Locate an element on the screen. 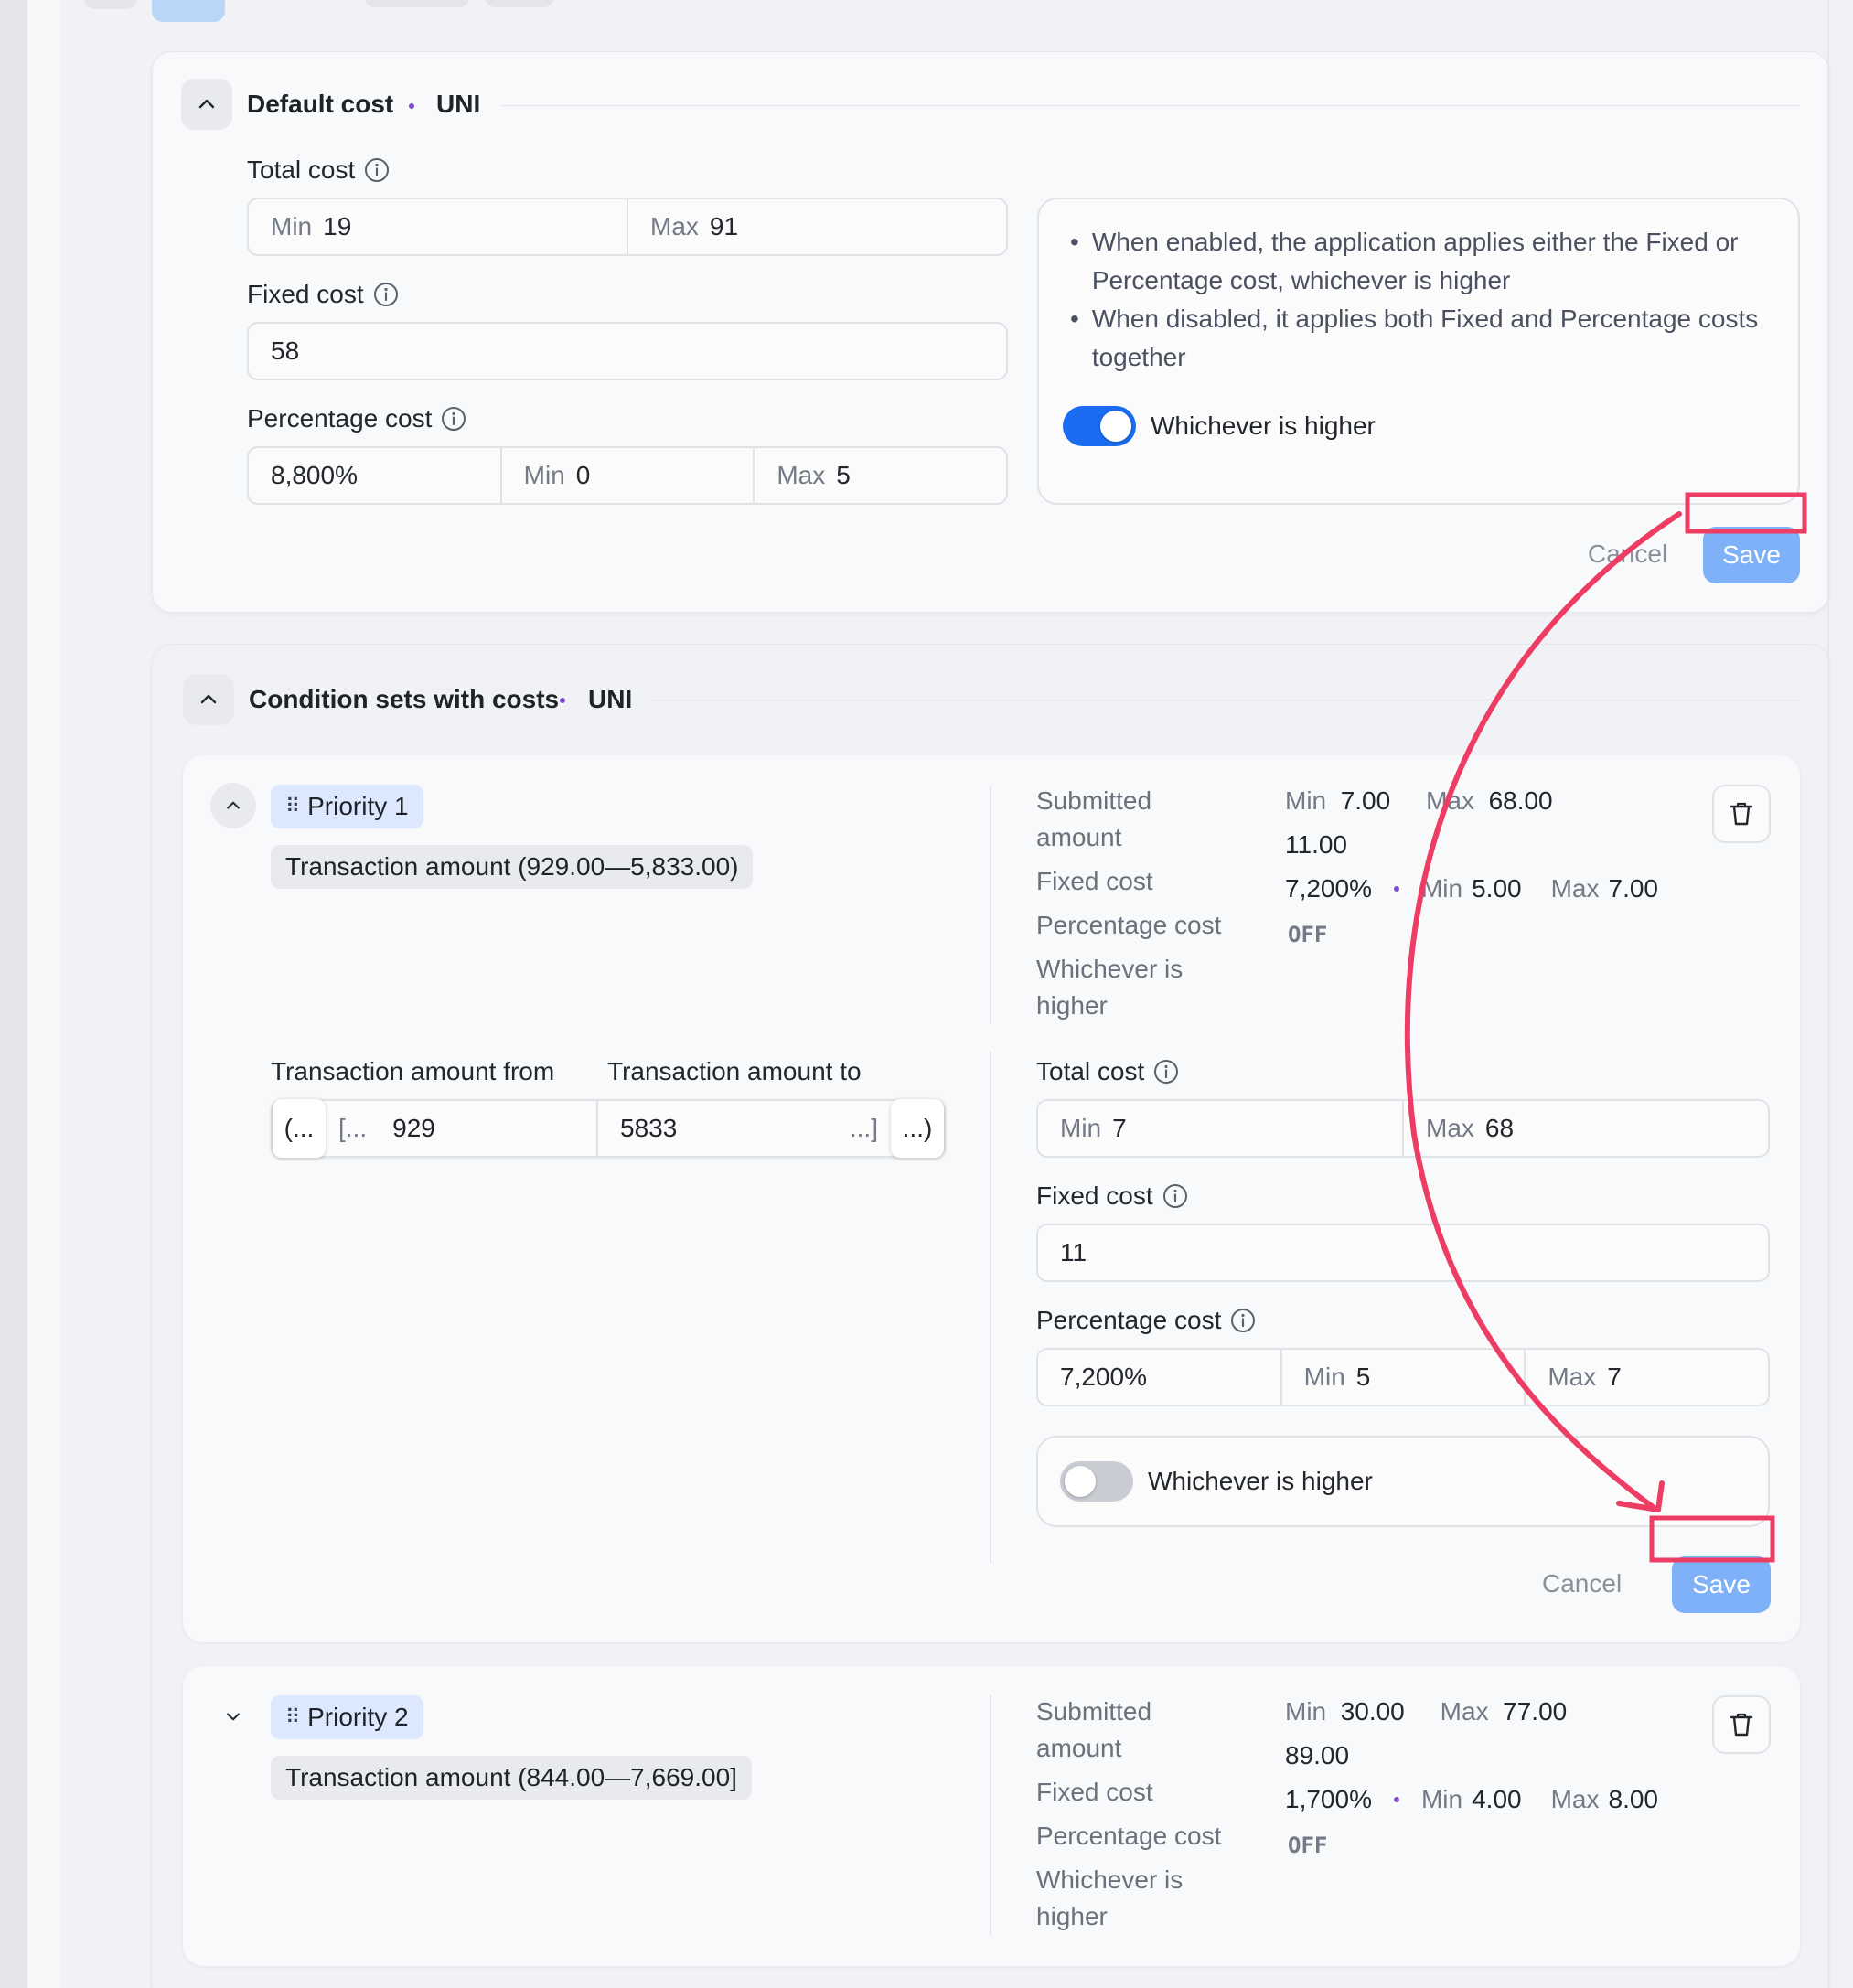 Image resolution: width=1853 pixels, height=1988 pixels. transaction-to-input: 5833 ...] is located at coordinates (744, 1128).